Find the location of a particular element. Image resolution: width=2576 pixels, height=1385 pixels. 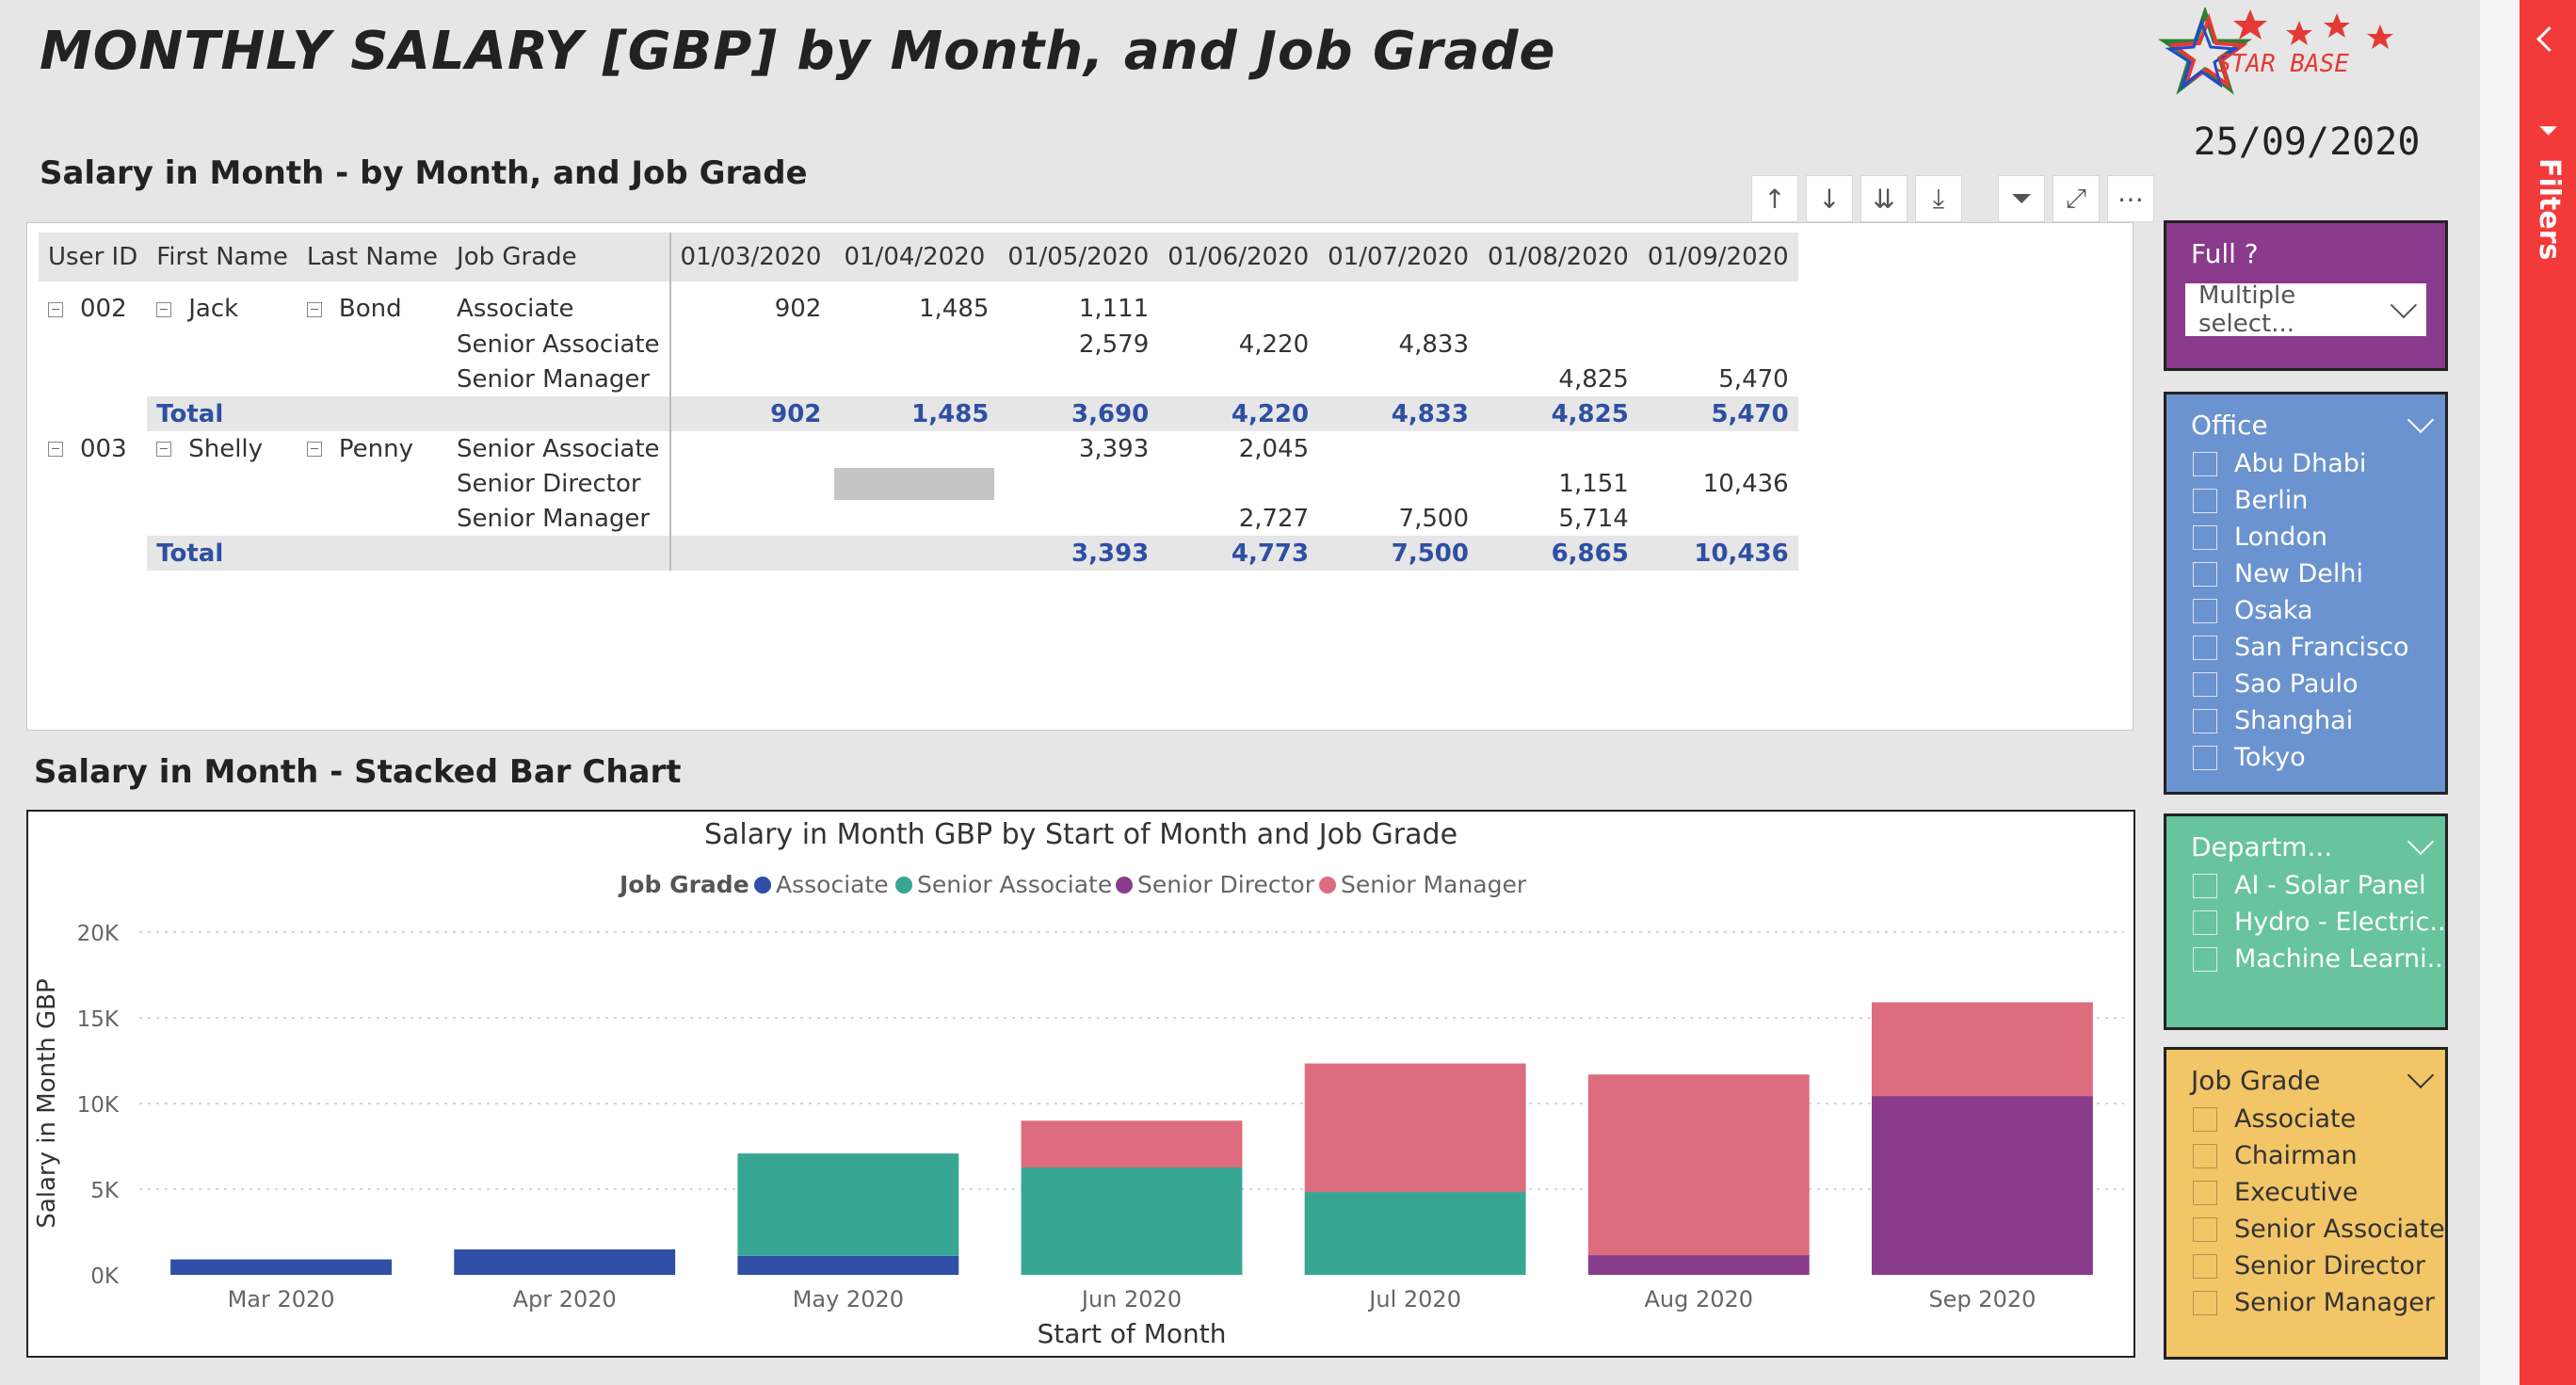

focus-mode-icon: ⤢ is located at coordinates (2076, 198).